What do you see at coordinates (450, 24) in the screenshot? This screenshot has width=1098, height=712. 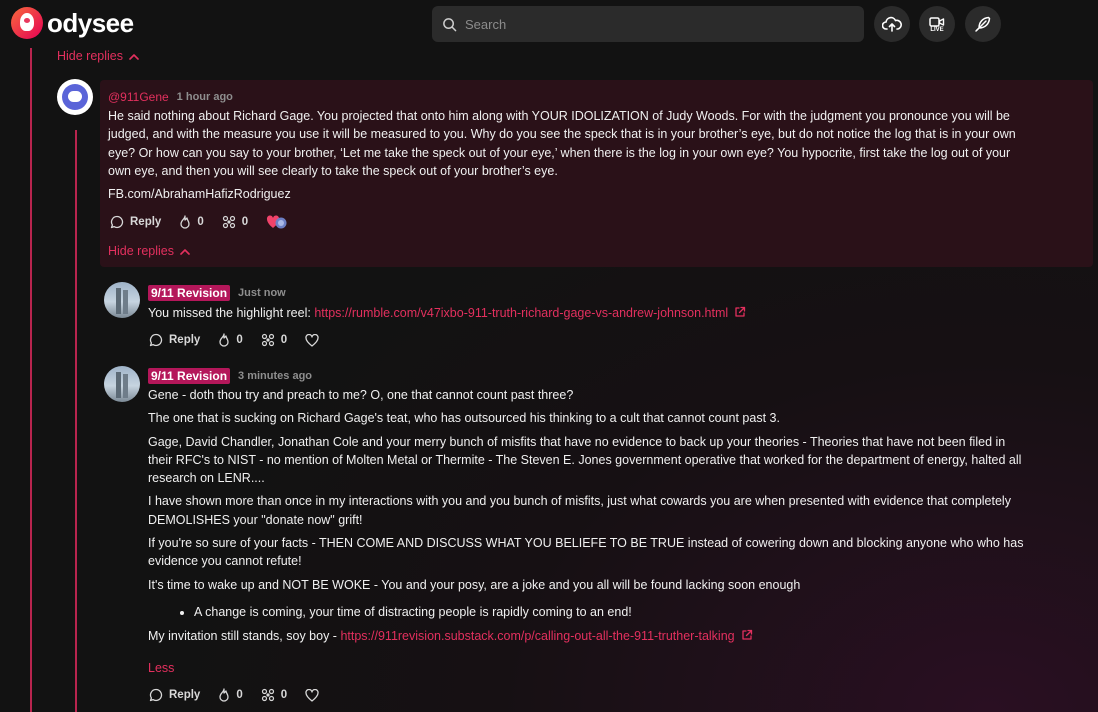 I see `search-icon` at bounding box center [450, 24].